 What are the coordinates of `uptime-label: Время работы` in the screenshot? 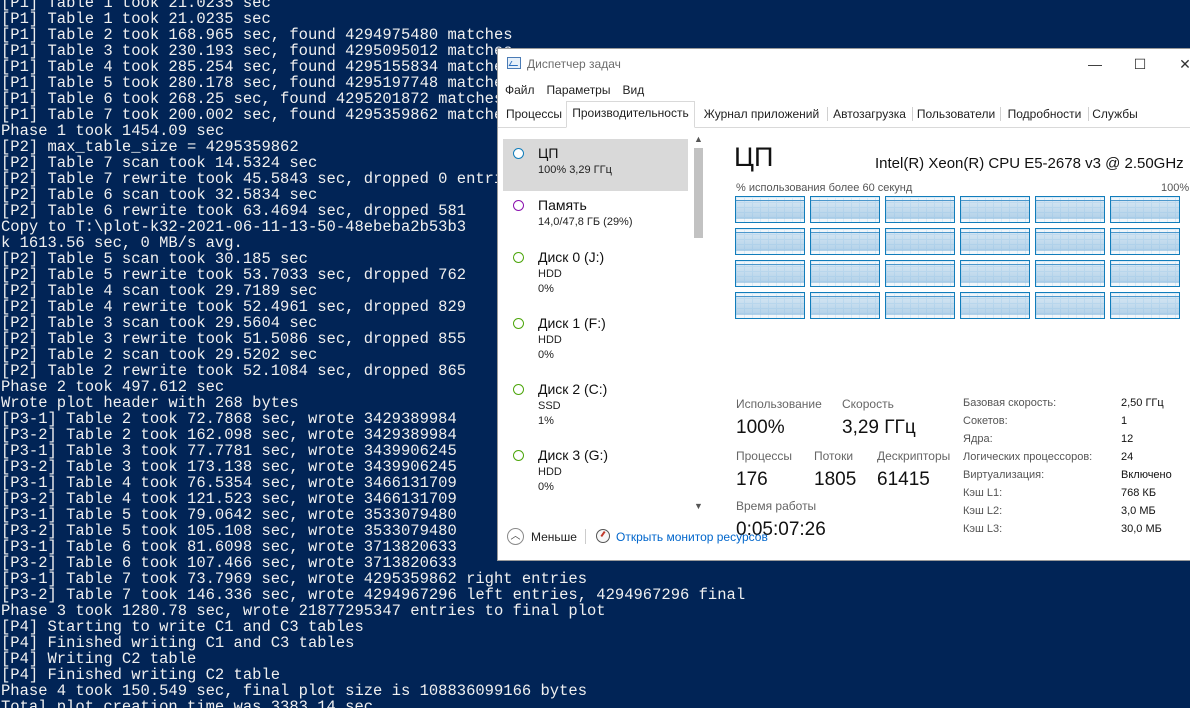 It's located at (776, 506).